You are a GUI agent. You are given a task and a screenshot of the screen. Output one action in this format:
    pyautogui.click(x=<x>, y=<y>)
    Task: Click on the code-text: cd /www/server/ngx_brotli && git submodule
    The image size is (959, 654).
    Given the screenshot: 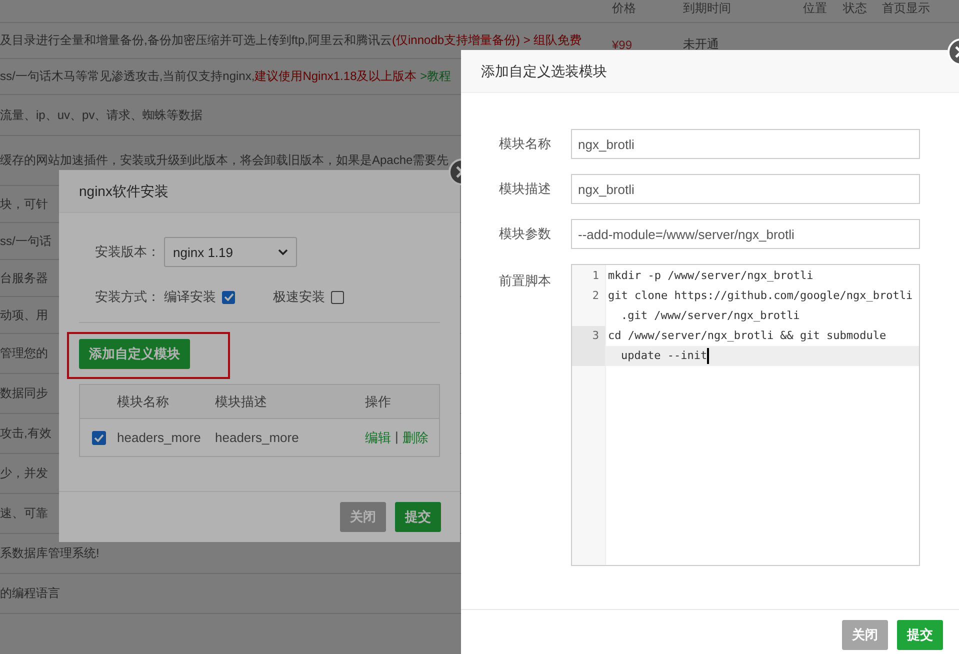 What is the action you would take?
    pyautogui.click(x=747, y=336)
    